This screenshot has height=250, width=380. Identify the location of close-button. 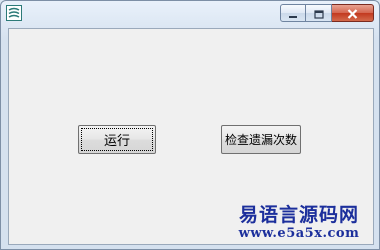
(353, 13).